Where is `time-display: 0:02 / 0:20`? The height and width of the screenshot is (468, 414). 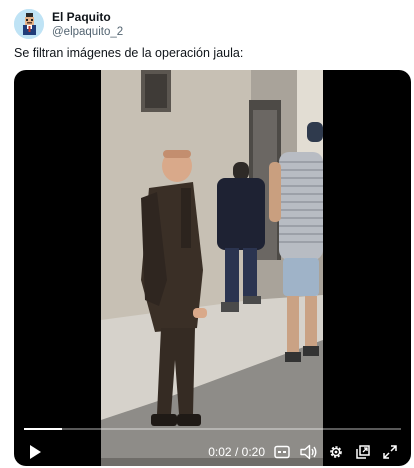 time-display: 0:02 / 0:20 is located at coordinates (236, 452).